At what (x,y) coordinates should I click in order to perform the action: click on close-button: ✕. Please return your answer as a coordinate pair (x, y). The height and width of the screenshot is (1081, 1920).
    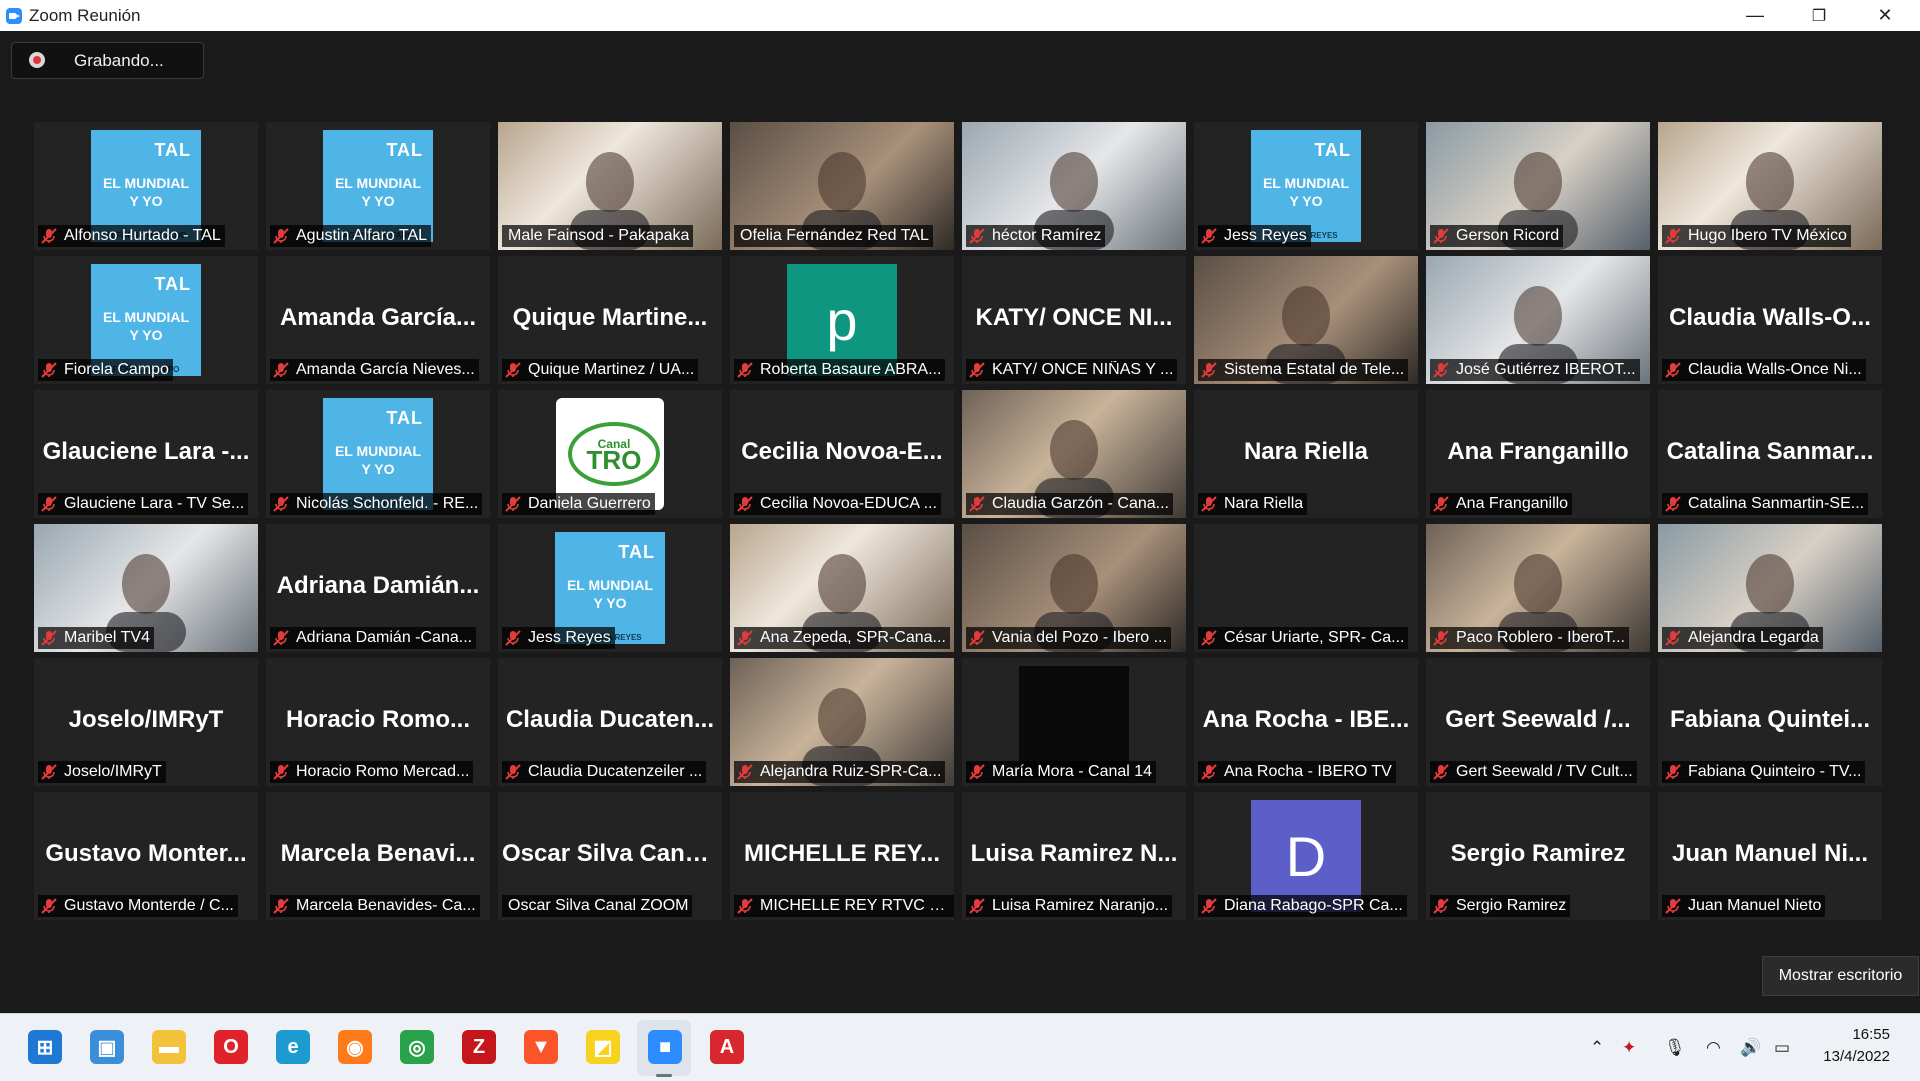
    Looking at the image, I should click on (1885, 15).